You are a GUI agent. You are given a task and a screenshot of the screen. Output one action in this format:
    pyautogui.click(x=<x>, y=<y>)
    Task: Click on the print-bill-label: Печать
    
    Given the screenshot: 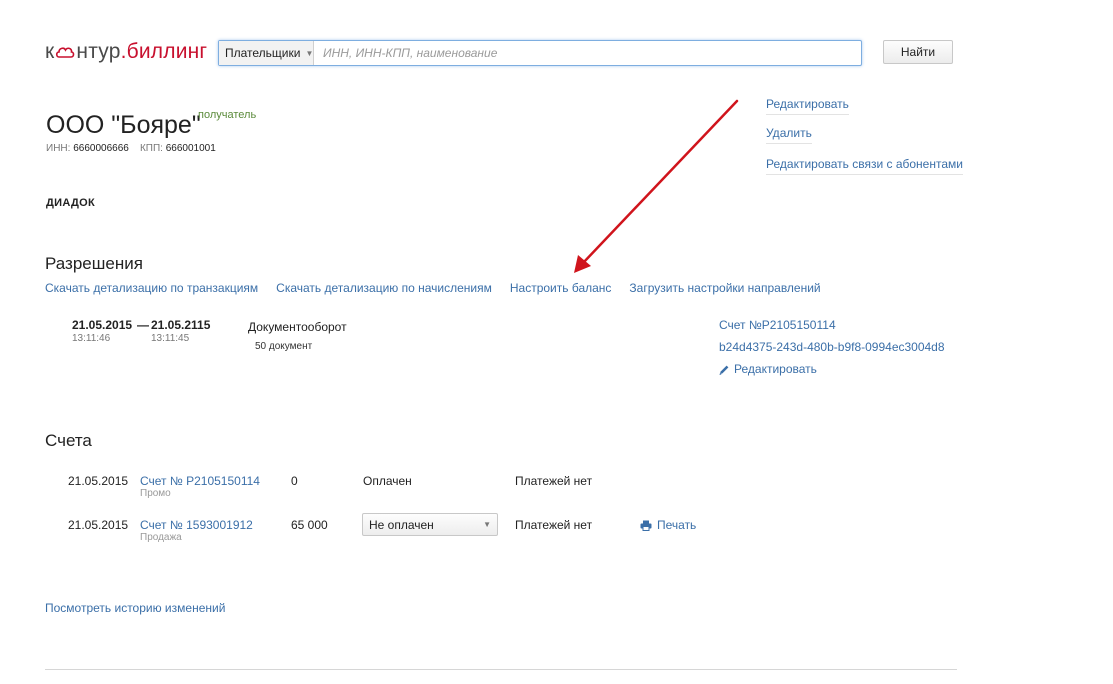 What is the action you would take?
    pyautogui.click(x=677, y=525)
    